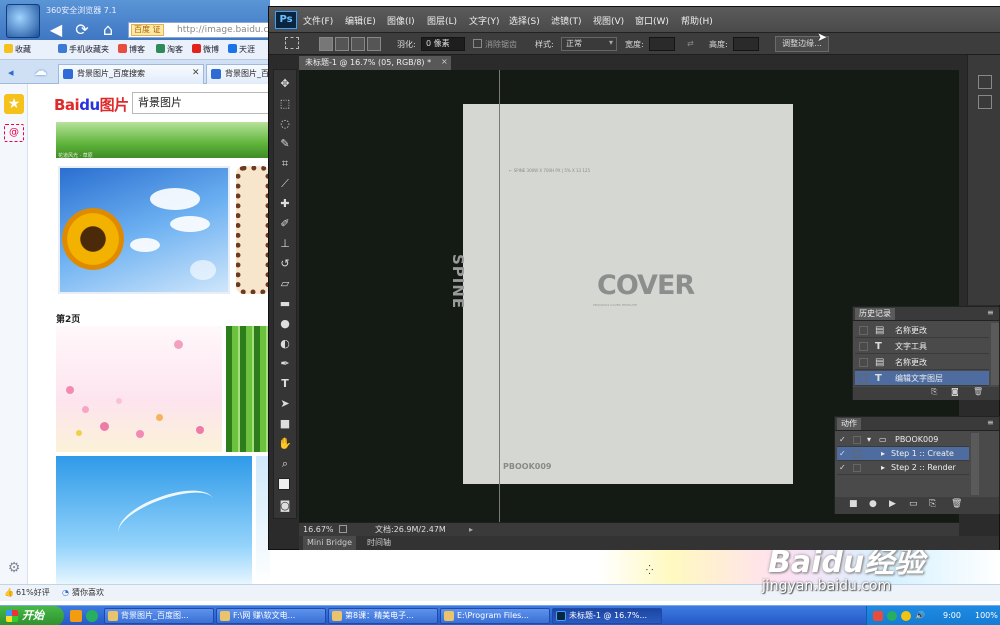  Describe the element at coordinates (285, 124) in the screenshot. I see `lasso-icon: ◌` at that location.